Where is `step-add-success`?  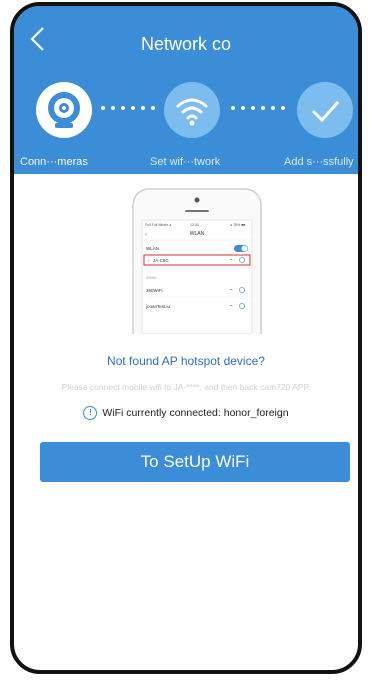
step-add-success is located at coordinates (325, 110).